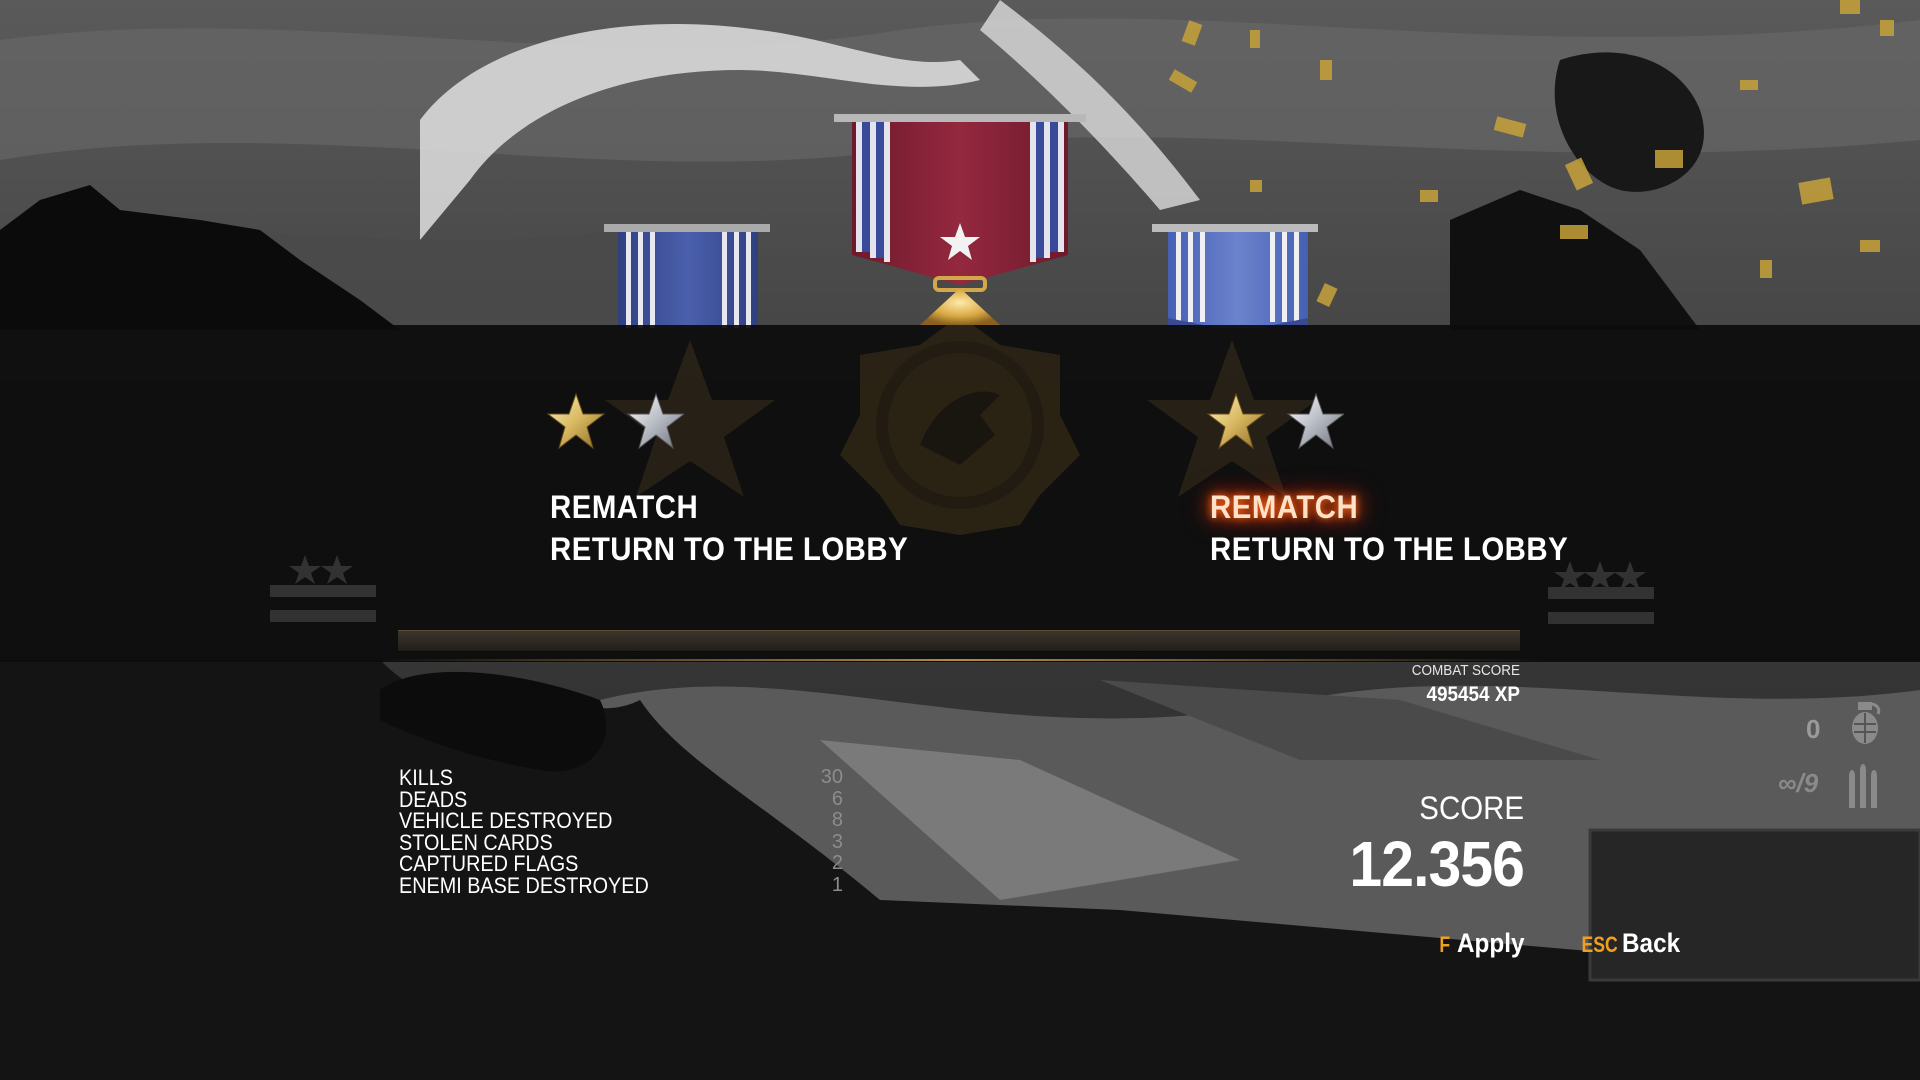  I want to click on f-key-icon: F, so click(1445, 944).